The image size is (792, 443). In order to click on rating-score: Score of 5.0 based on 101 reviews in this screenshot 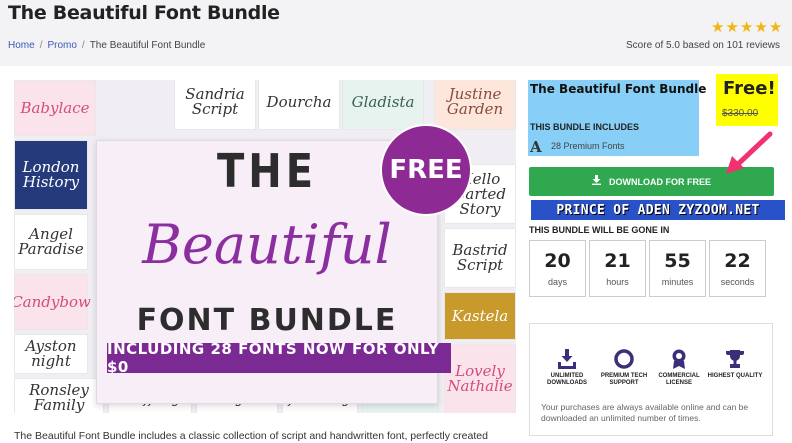, I will do `click(703, 45)`.